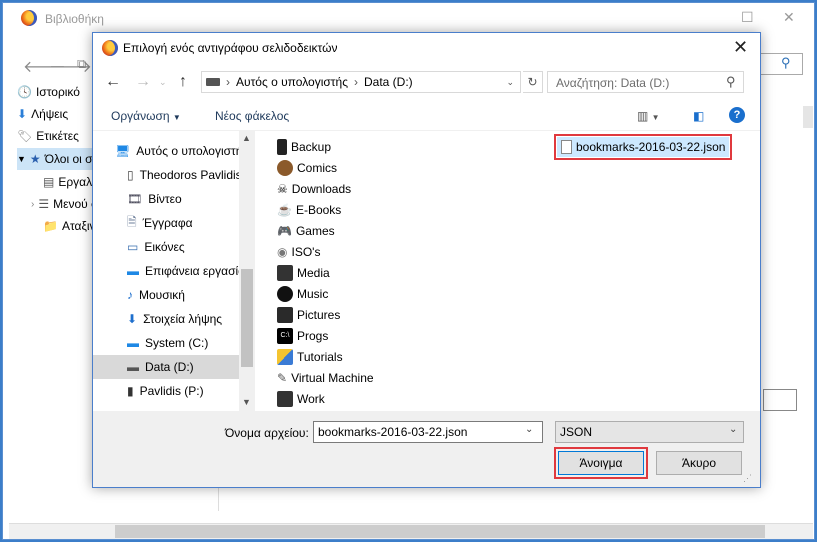  What do you see at coordinates (440, 531) in the screenshot?
I see `horizontal-scrollbar-thumb` at bounding box center [440, 531].